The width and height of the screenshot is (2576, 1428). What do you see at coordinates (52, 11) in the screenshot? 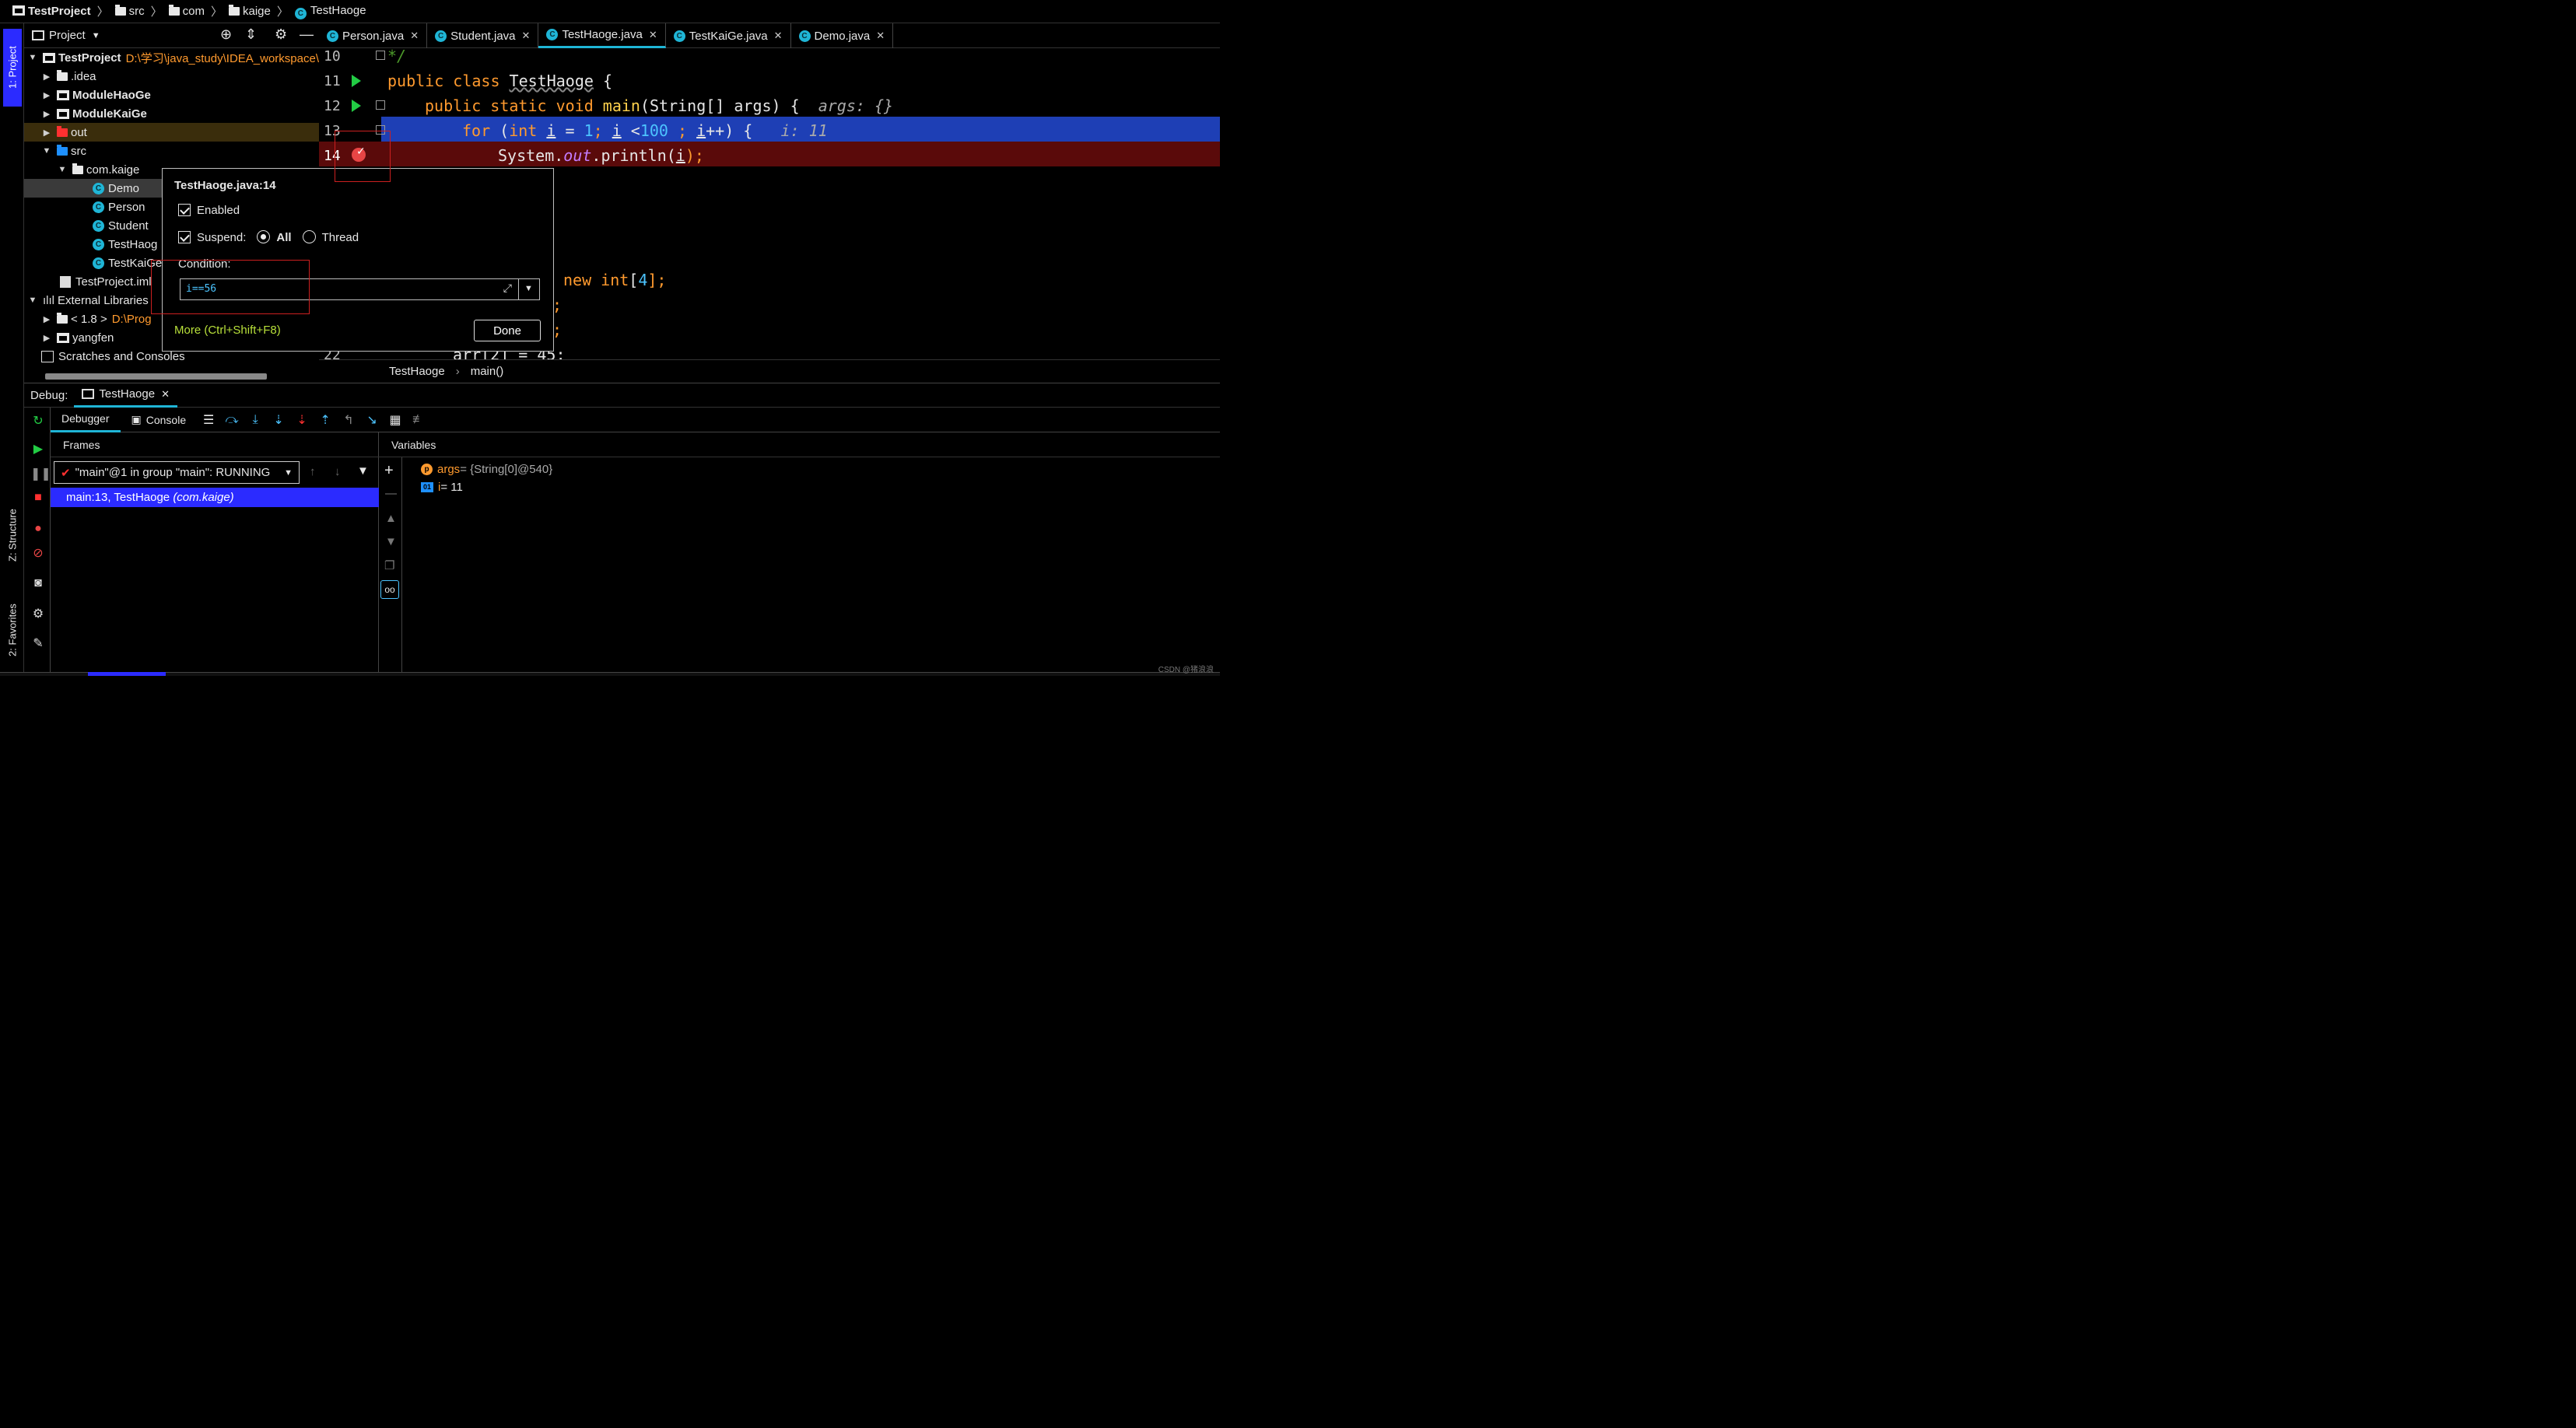
I see `project-crumb: TestProject` at bounding box center [52, 11].